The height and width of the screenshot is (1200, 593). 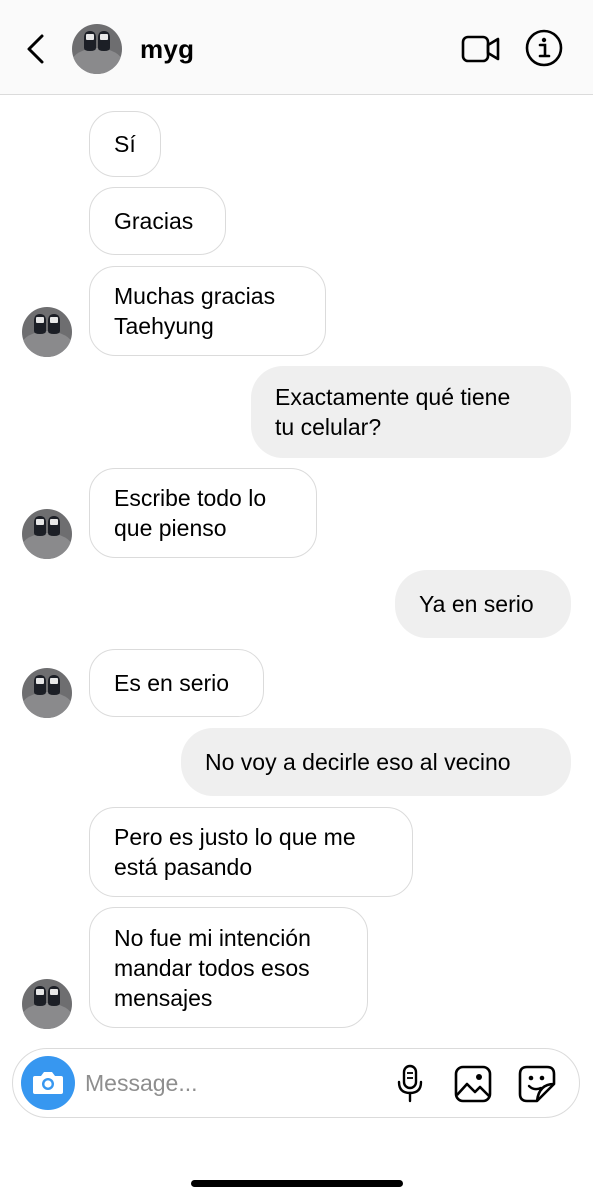 What do you see at coordinates (203, 513) in the screenshot?
I see `message-bubble-incoming: Escribe todo lo que pienso` at bounding box center [203, 513].